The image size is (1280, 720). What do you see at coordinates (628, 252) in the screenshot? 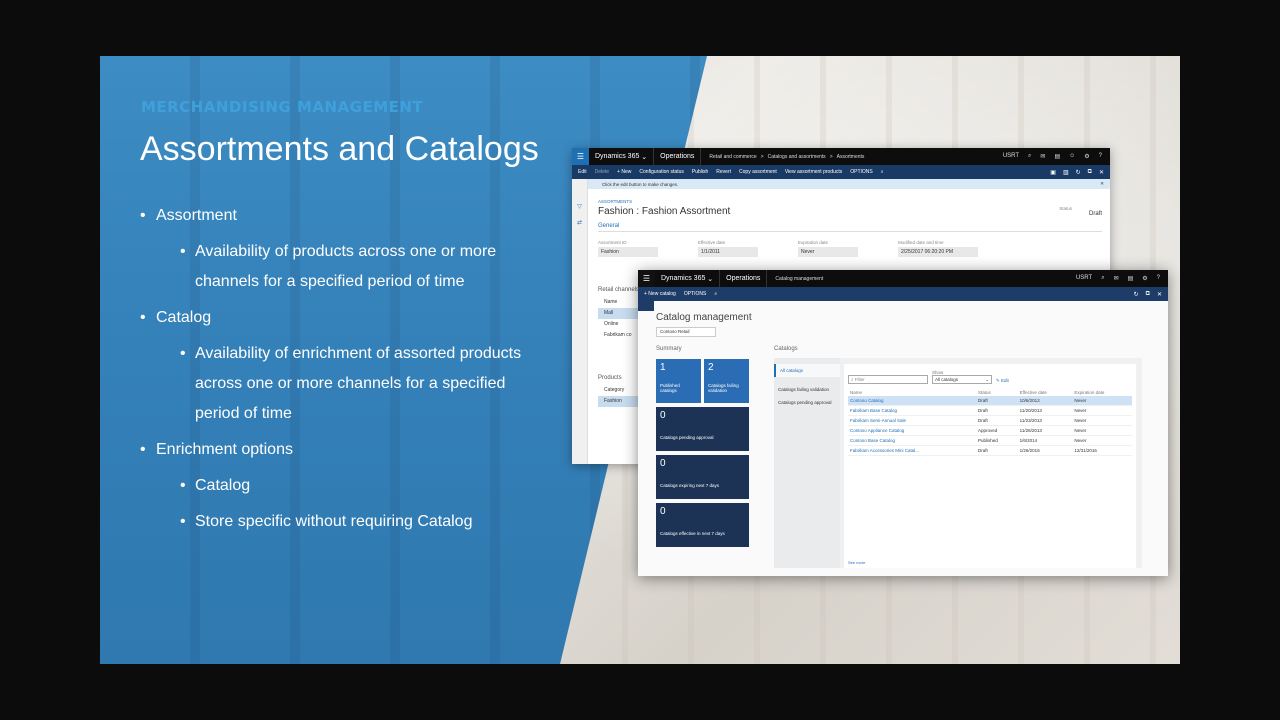
I see `assortment-id-field: Fashion` at bounding box center [628, 252].